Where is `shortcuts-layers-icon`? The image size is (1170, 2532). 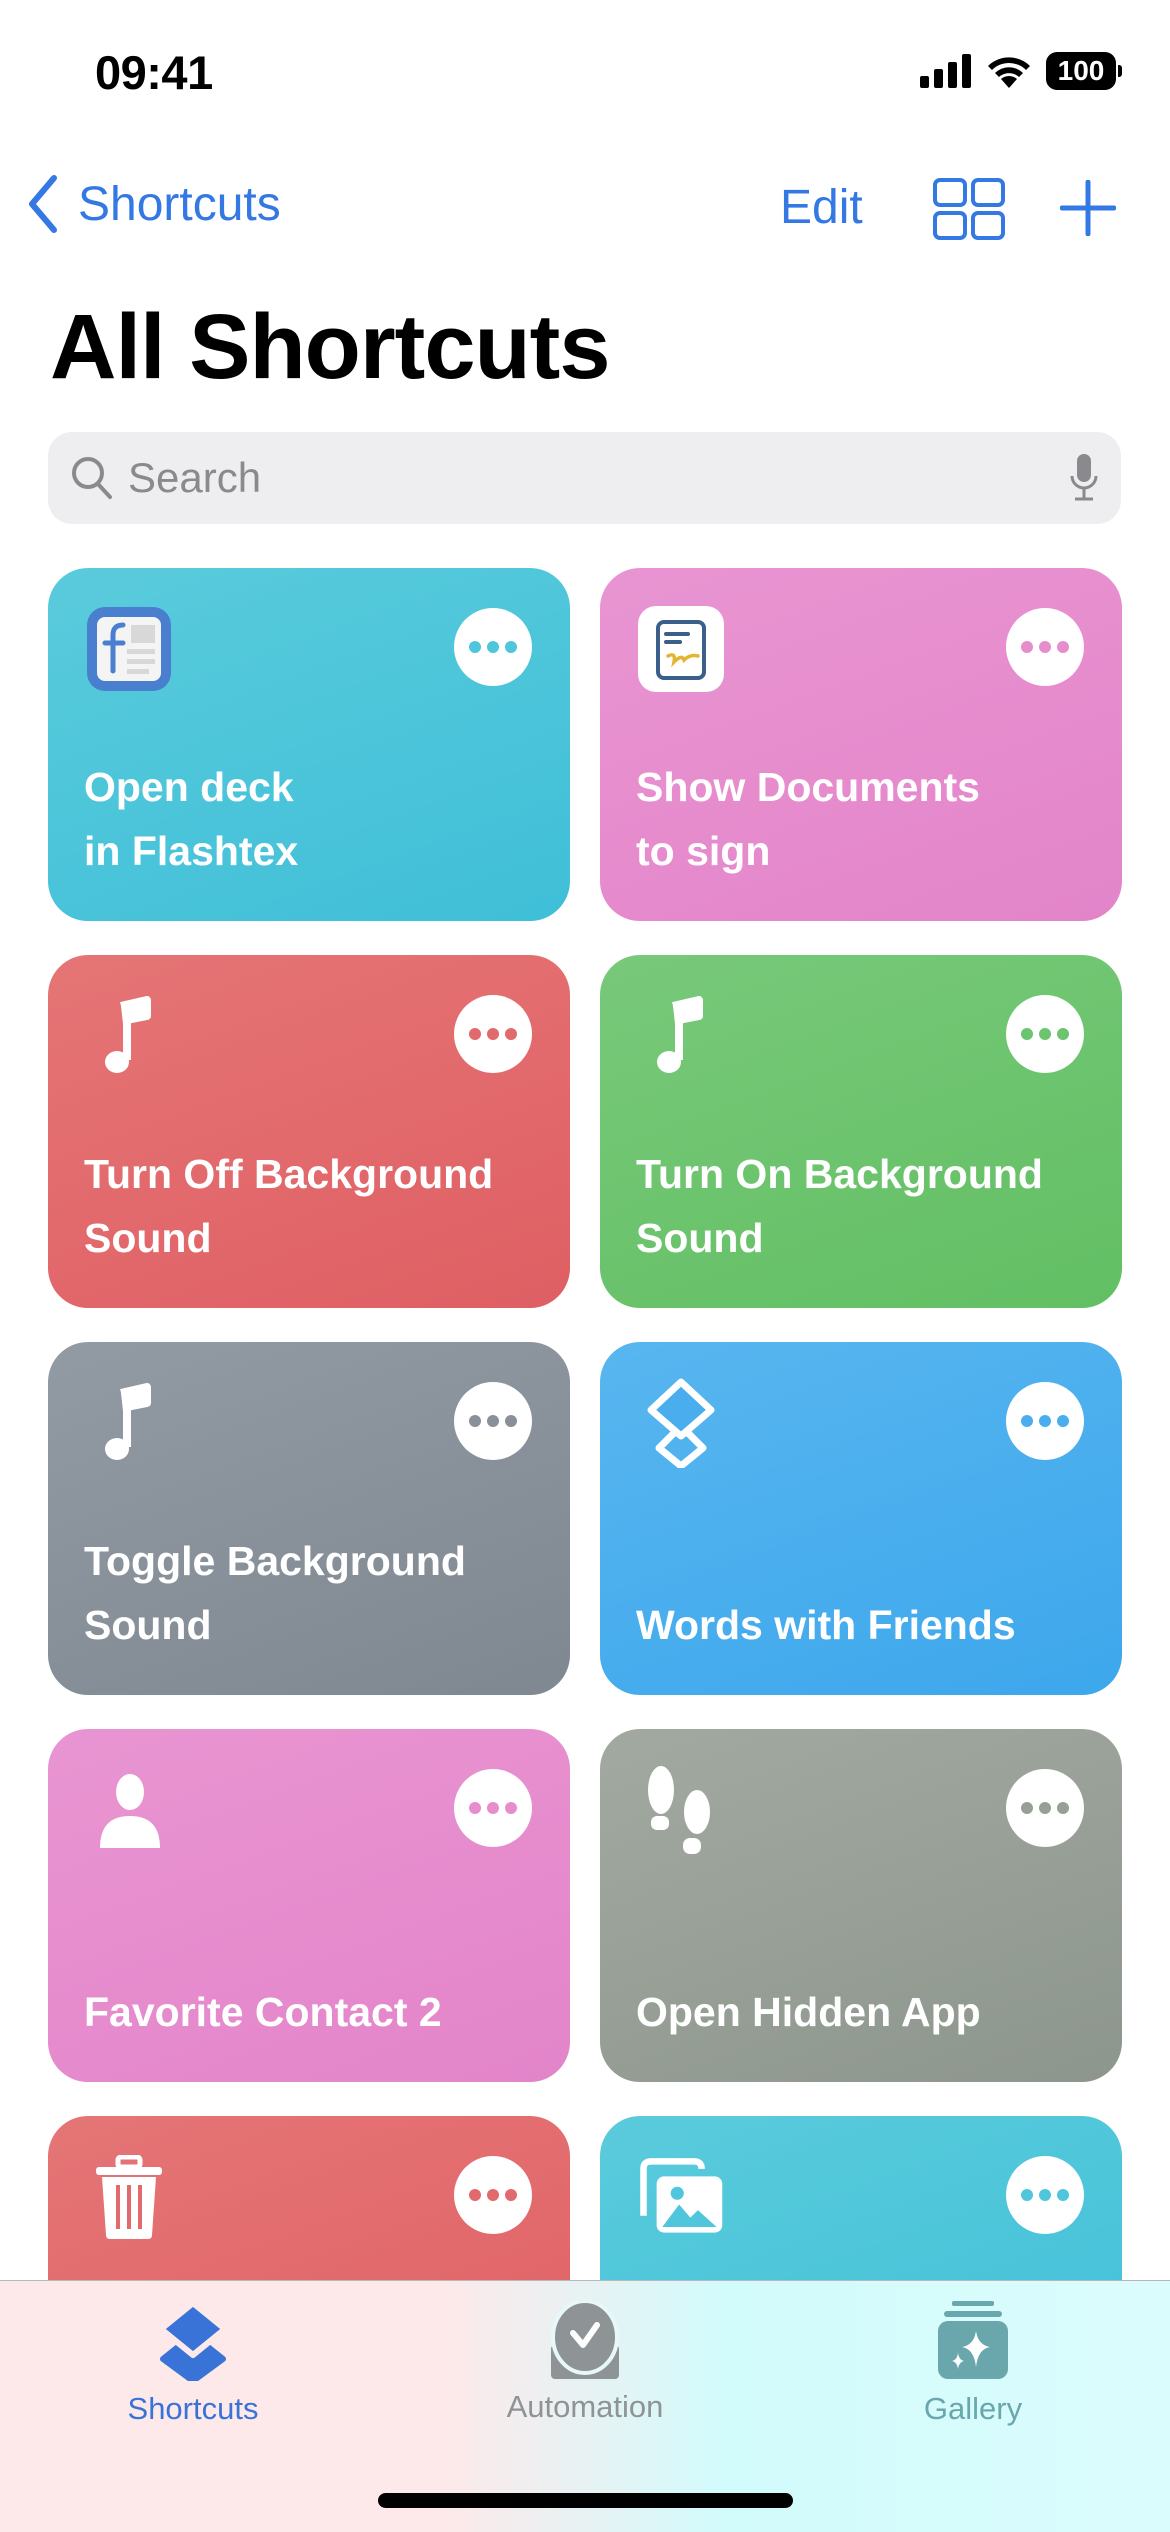 shortcuts-layers-icon is located at coordinates (681, 1423).